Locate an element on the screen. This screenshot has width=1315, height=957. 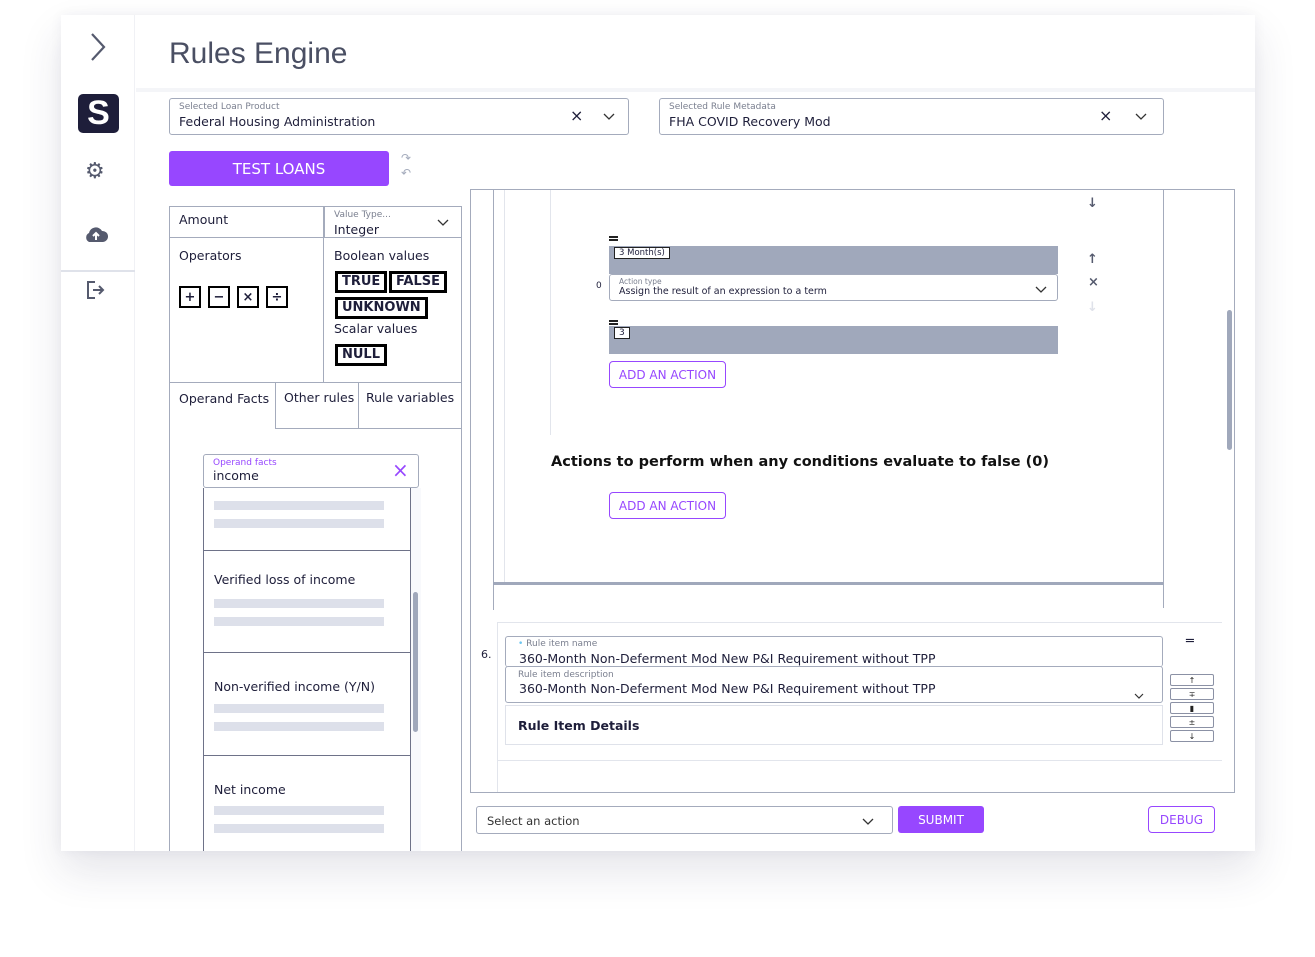
undo-icon: ↶ is located at coordinates (406, 173).